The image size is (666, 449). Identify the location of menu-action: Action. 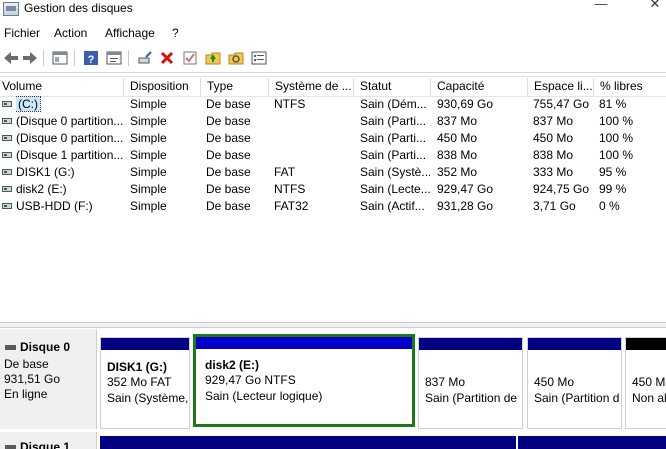
(70, 33).